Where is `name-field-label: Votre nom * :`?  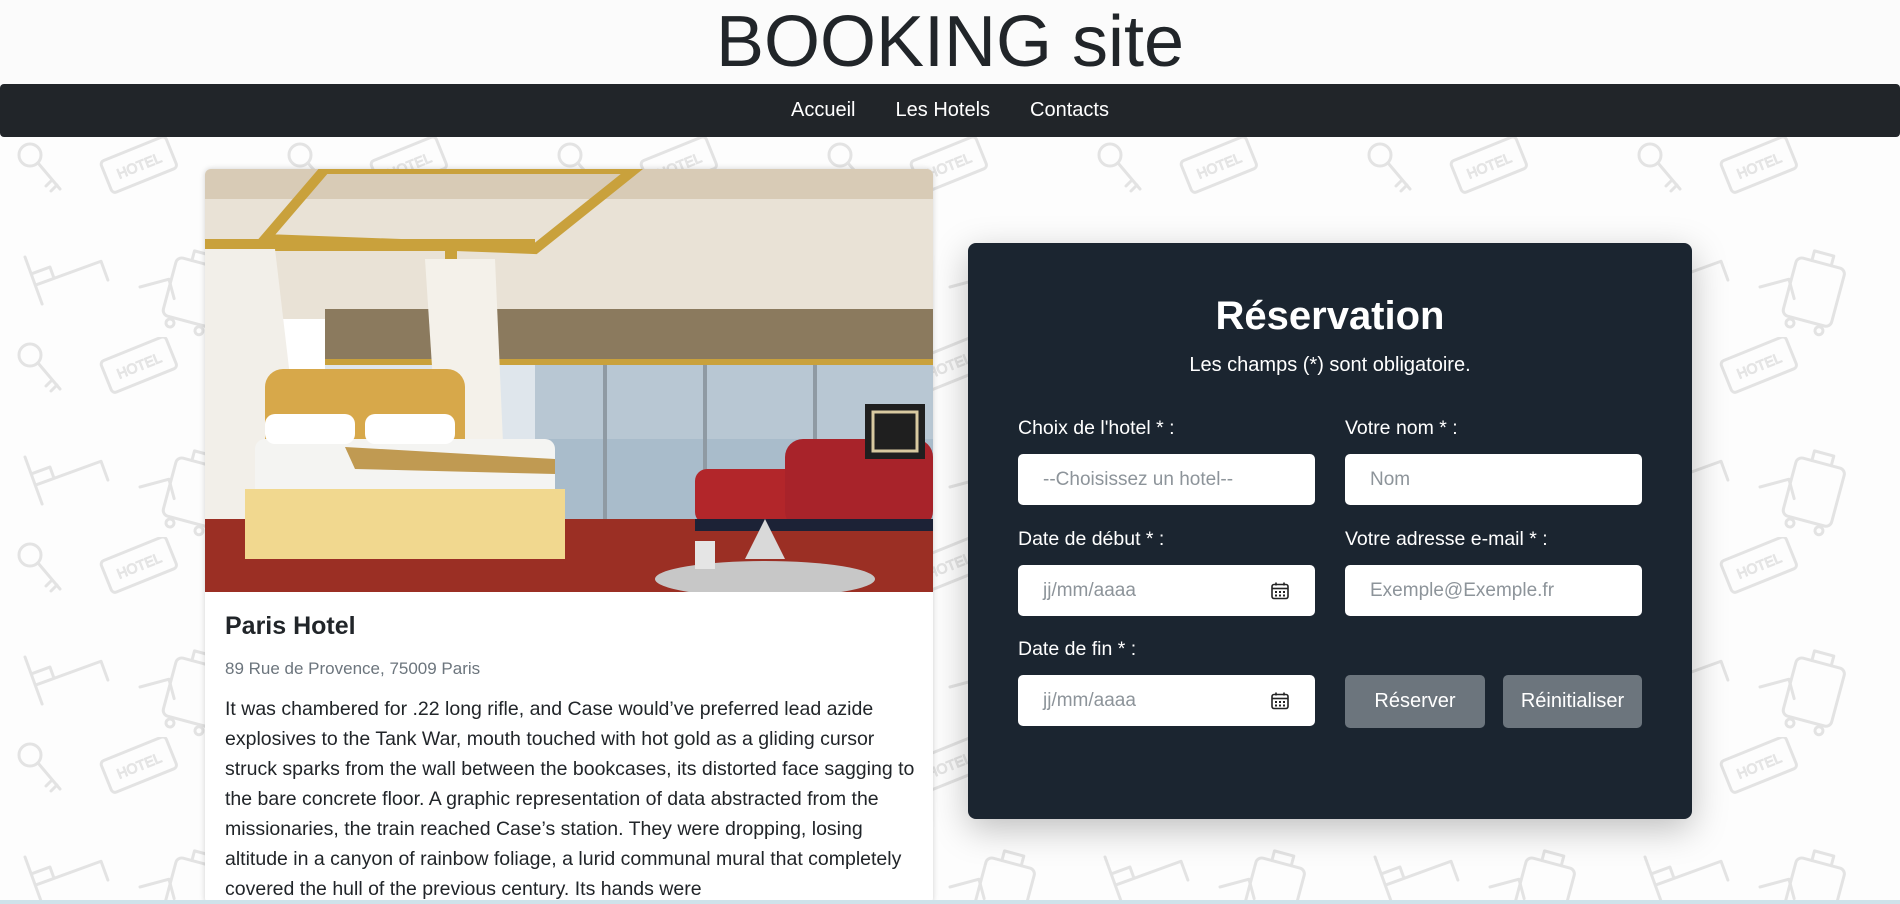
name-field-label: Votre nom * : is located at coordinates (1401, 428).